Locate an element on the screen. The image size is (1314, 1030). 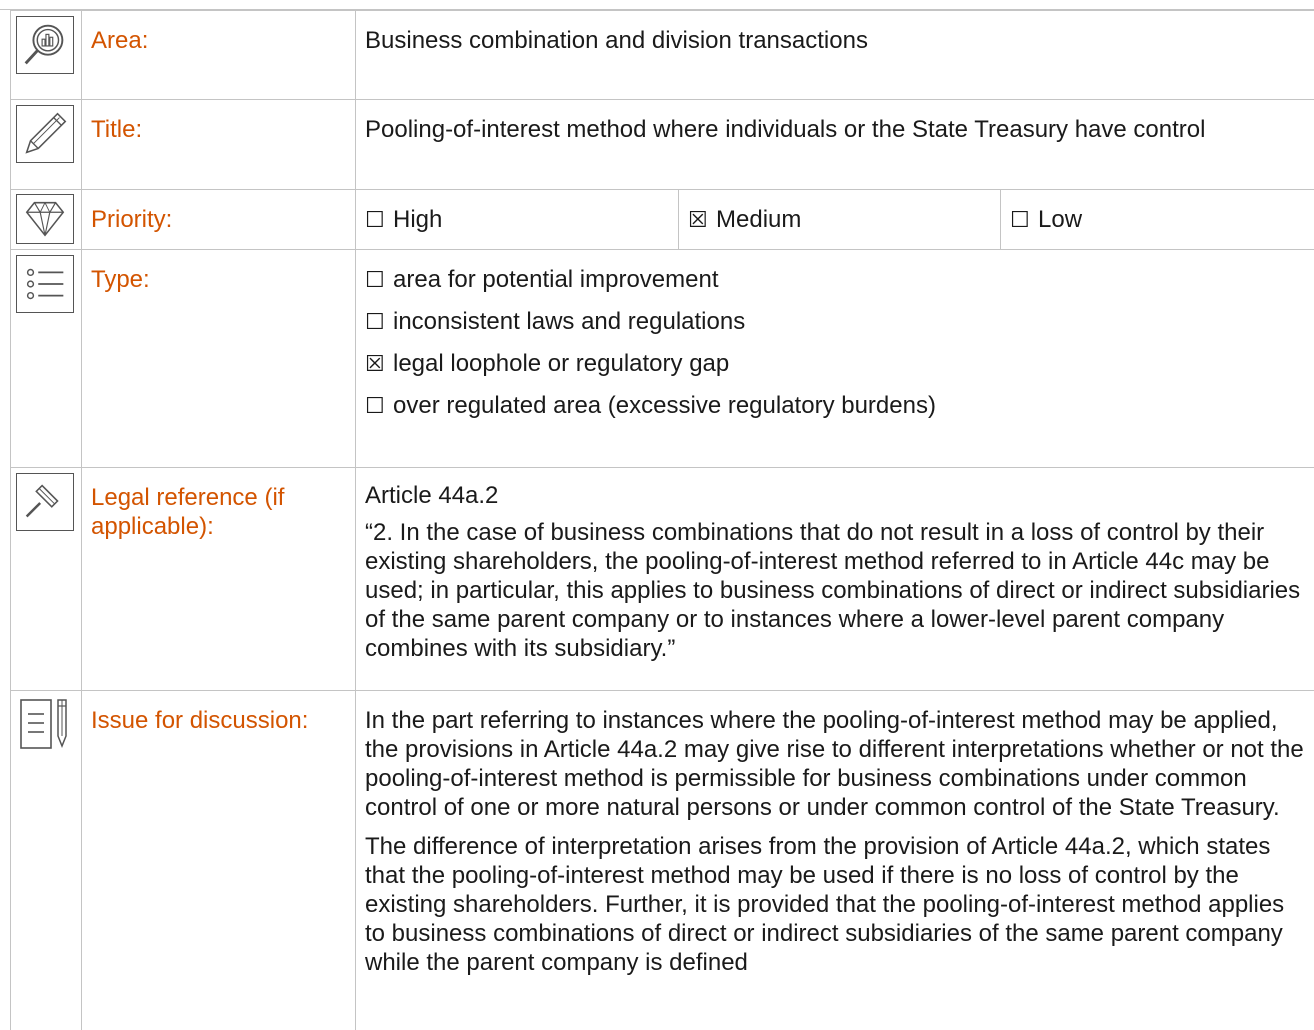
priority-option-high: ☐ High is located at coordinates (517, 219).